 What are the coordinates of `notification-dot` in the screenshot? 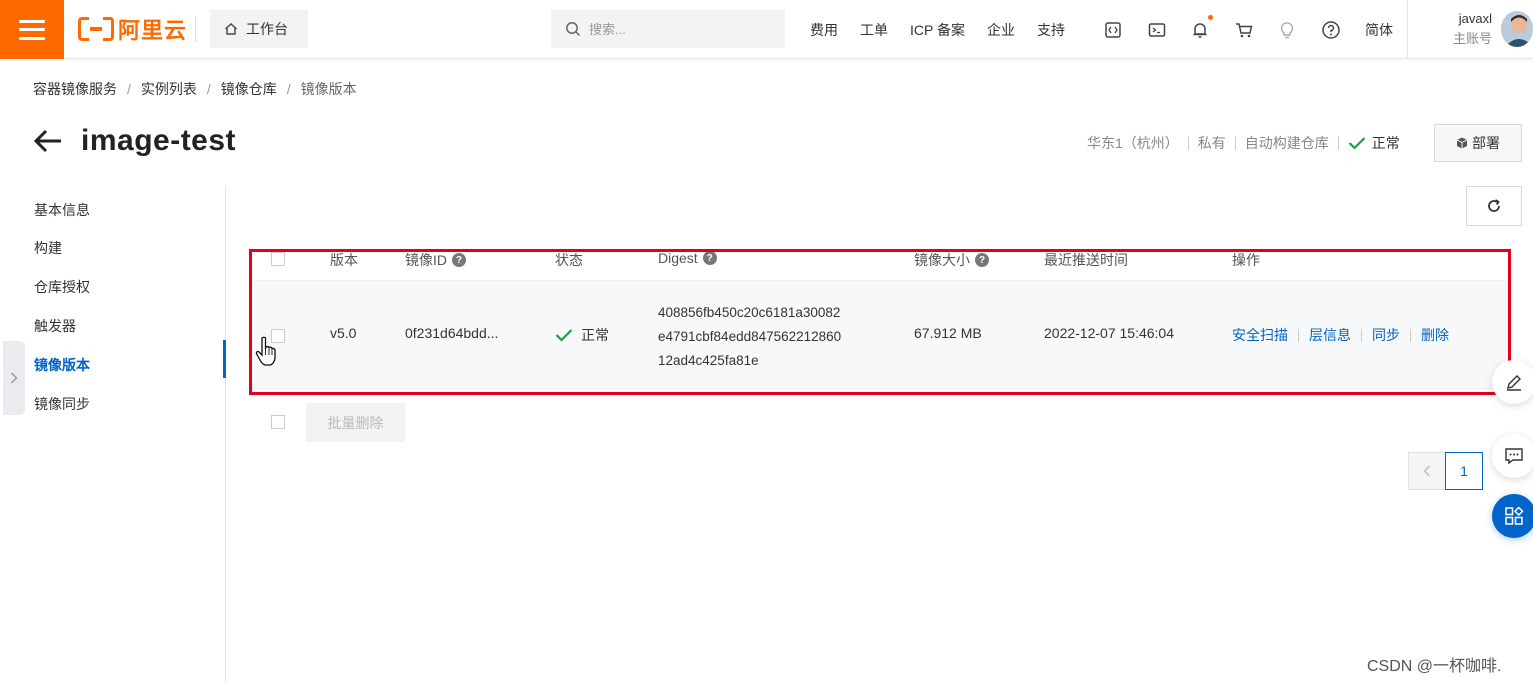 It's located at (1210, 17).